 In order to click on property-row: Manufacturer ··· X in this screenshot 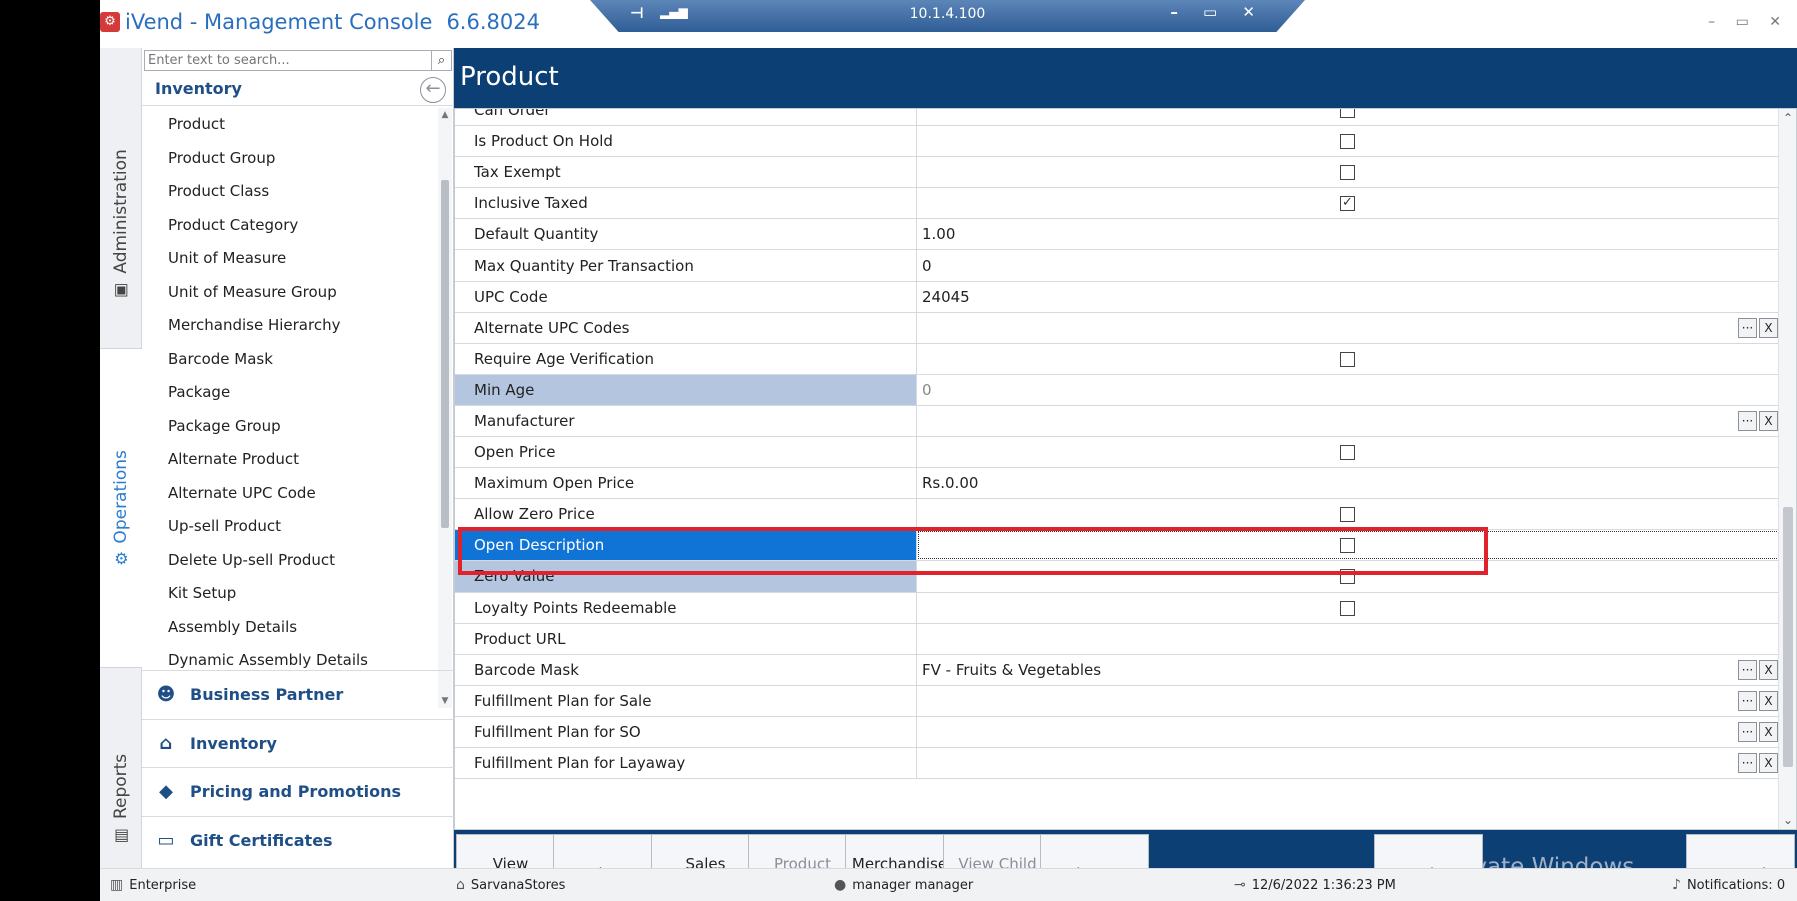, I will do `click(1117, 421)`.